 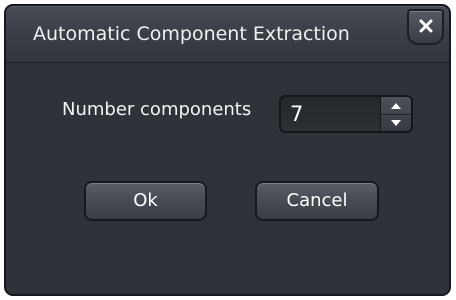 I want to click on ok-button: Ok, so click(x=145, y=201).